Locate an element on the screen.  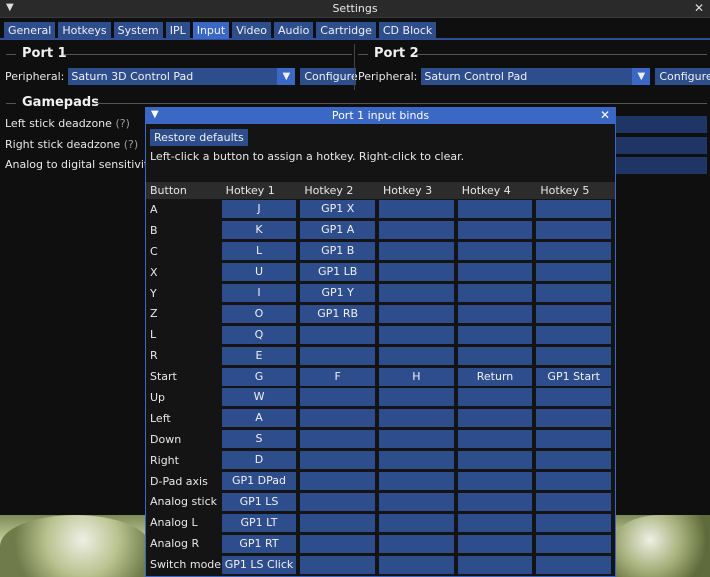
hotkey-1-bind-button: A is located at coordinates (259, 418).